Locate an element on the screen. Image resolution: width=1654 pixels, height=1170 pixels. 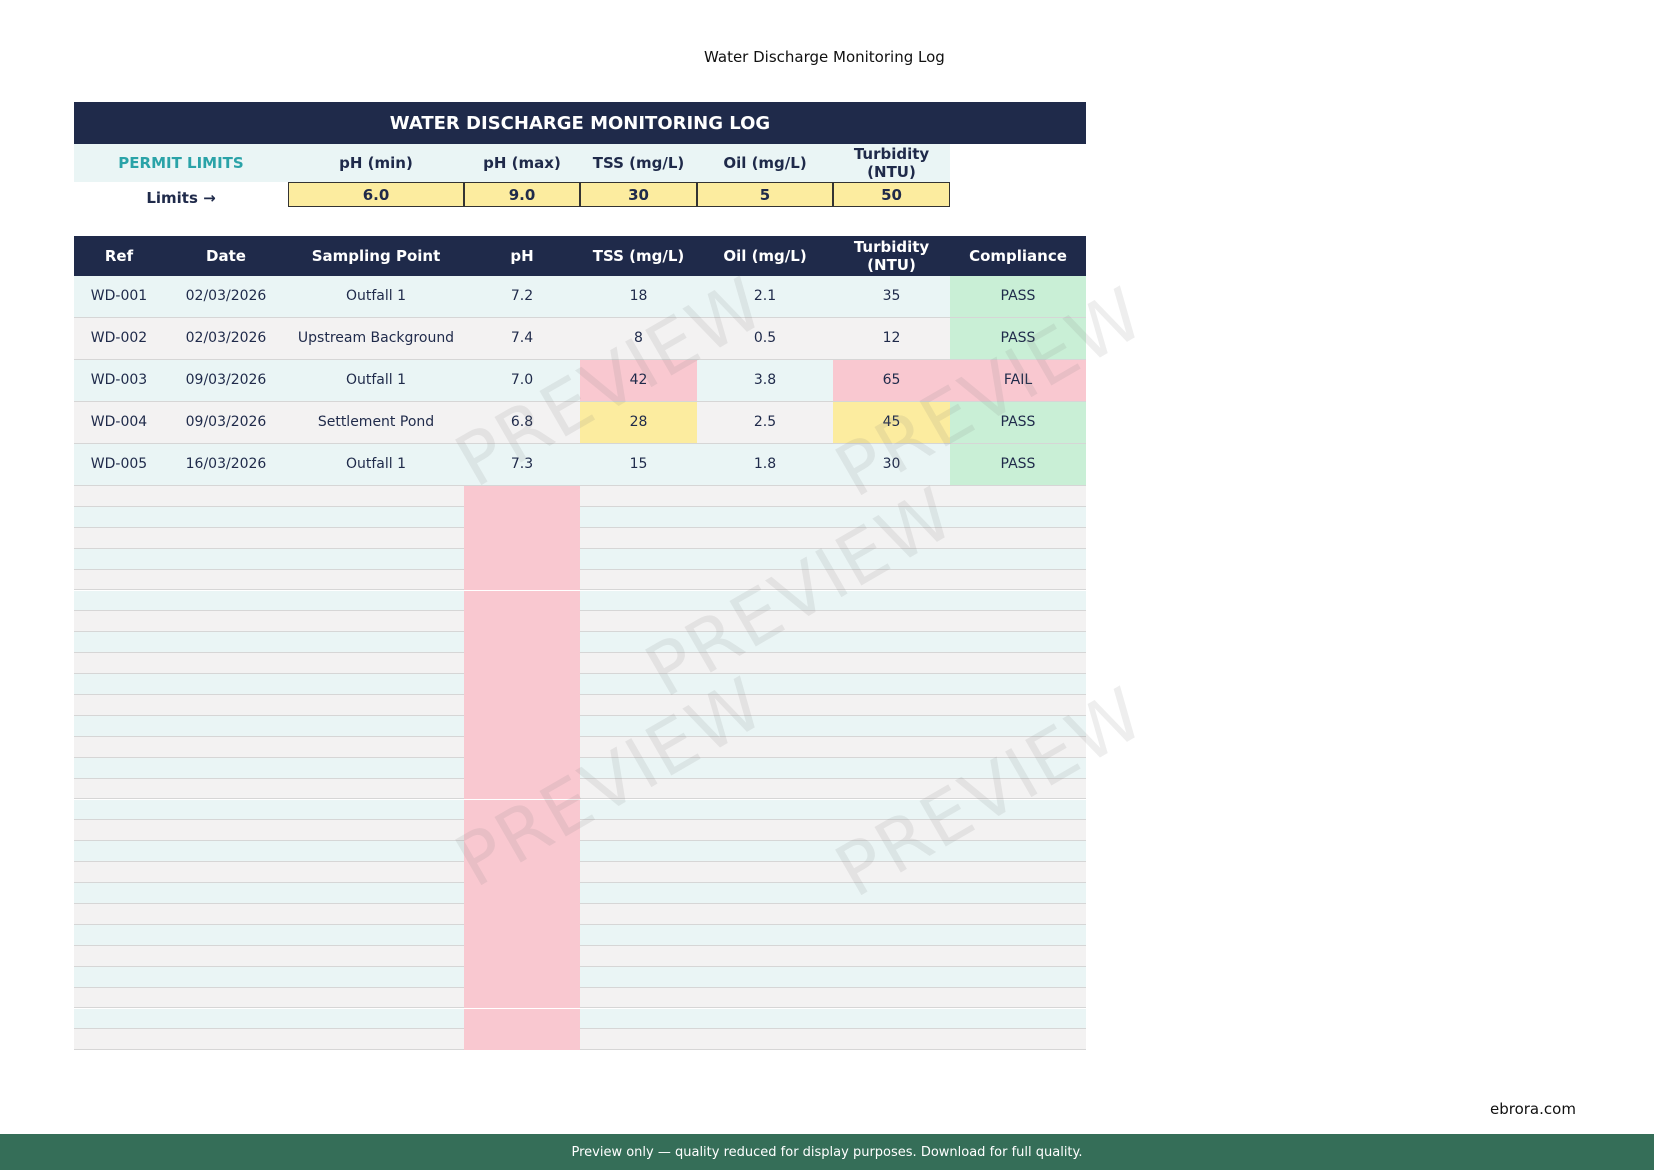
ref-cell: WD-005 is located at coordinates (119, 465).